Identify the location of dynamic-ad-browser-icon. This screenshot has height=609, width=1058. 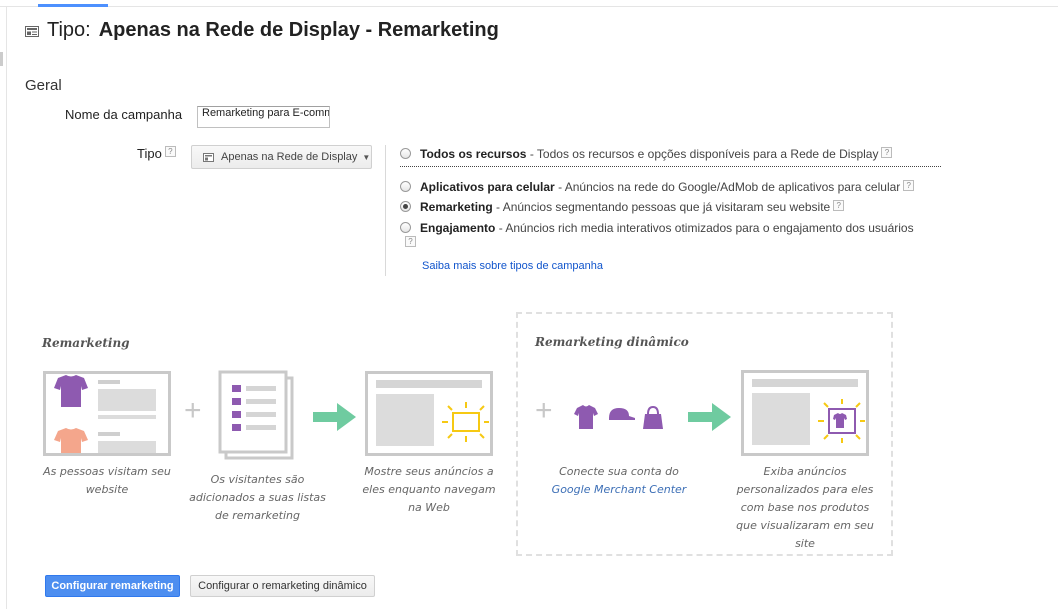
(808, 412).